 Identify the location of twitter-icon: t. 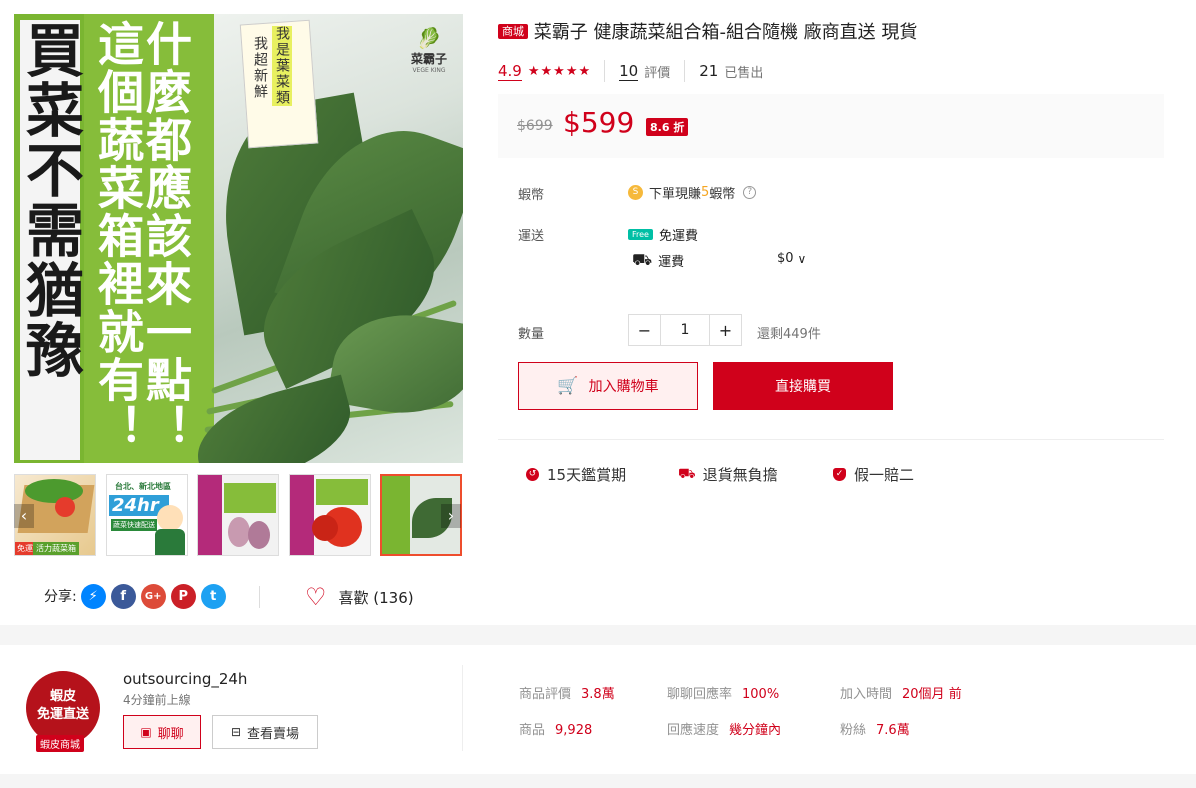
(213, 596).